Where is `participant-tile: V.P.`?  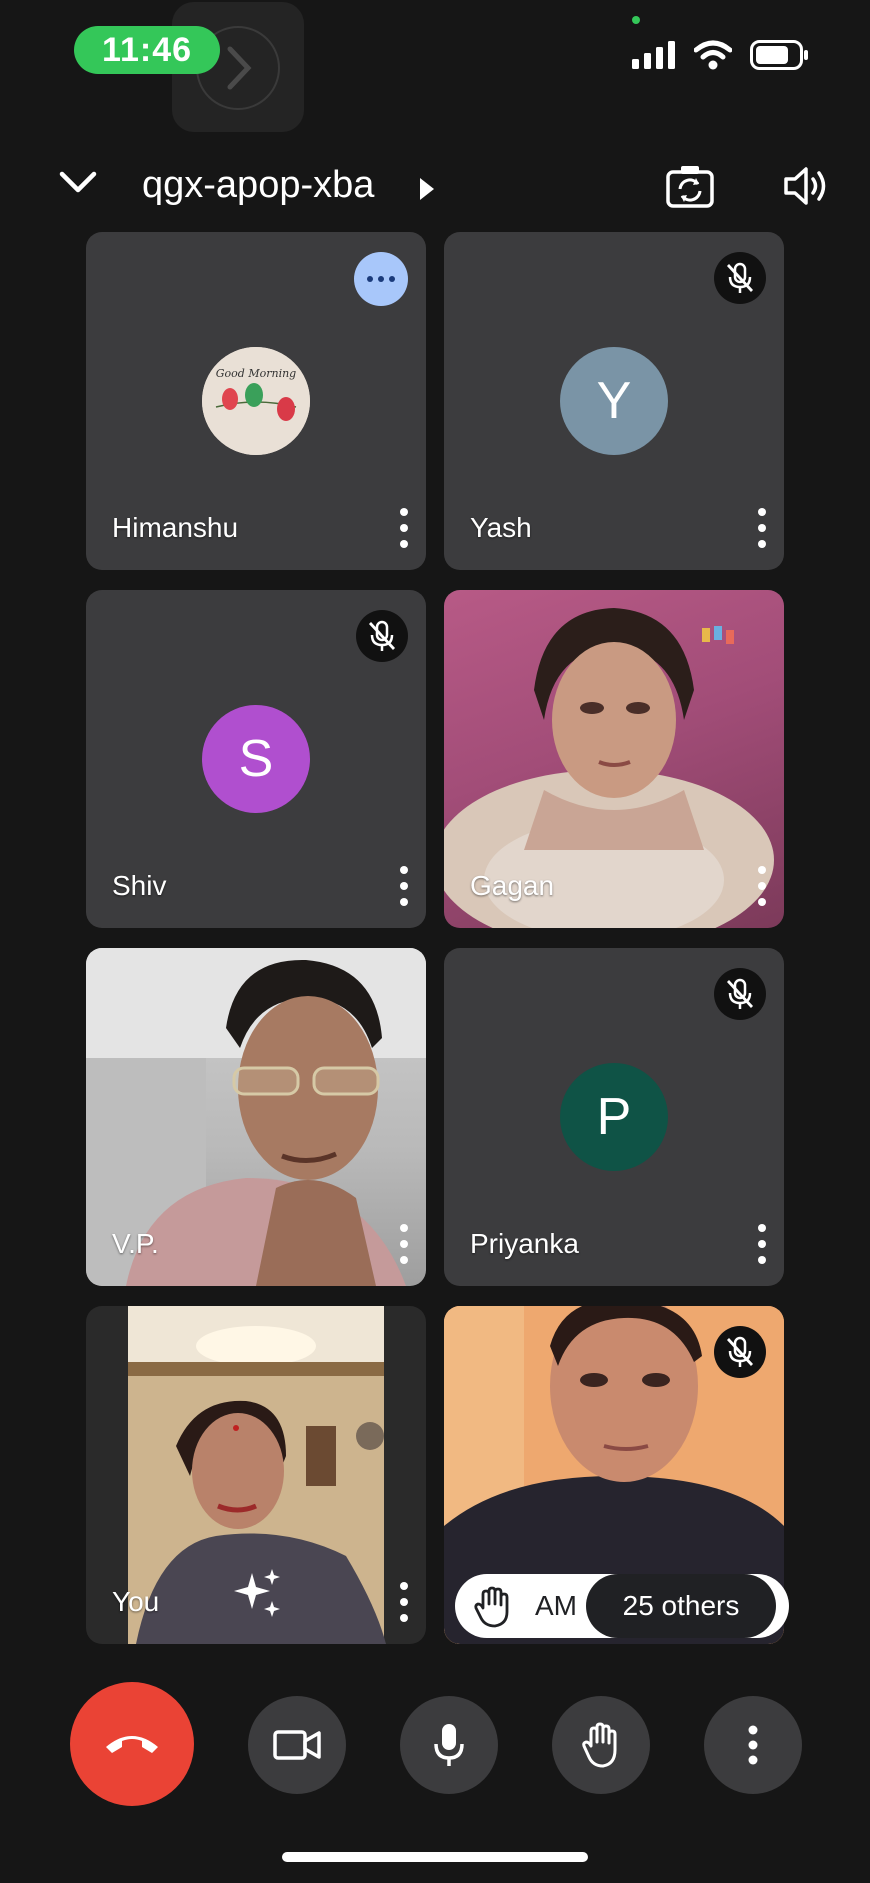
participant-tile: V.P. is located at coordinates (256, 1117).